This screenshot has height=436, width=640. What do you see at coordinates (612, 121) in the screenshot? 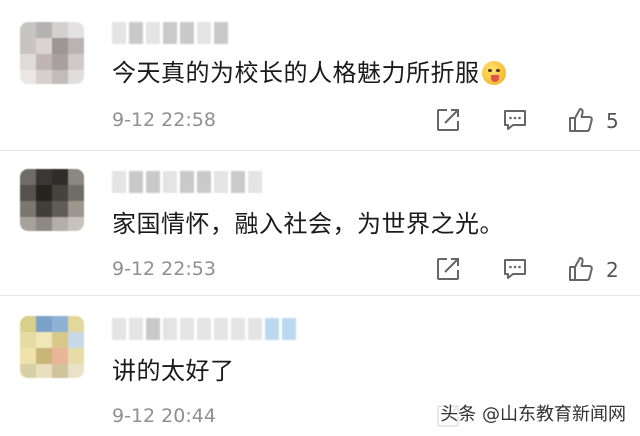
I see `like-count: 5` at bounding box center [612, 121].